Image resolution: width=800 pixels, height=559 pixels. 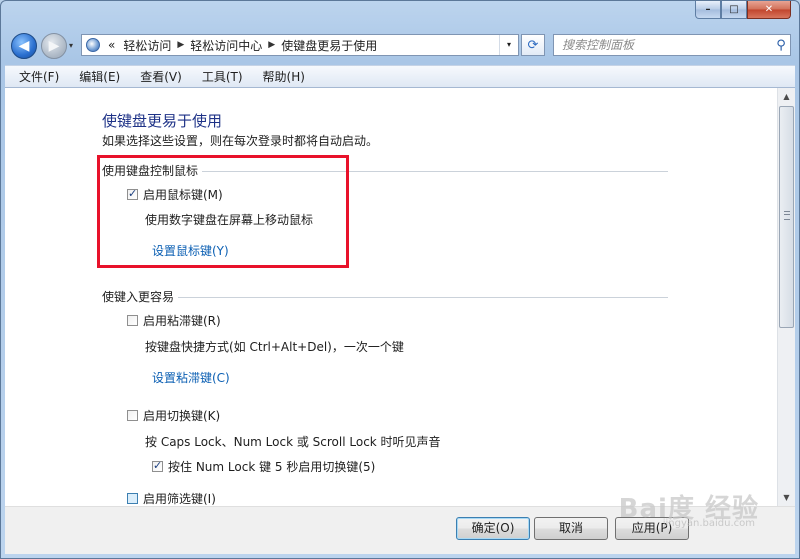 I want to click on scroll-down-icon: ▼, so click(x=786, y=497).